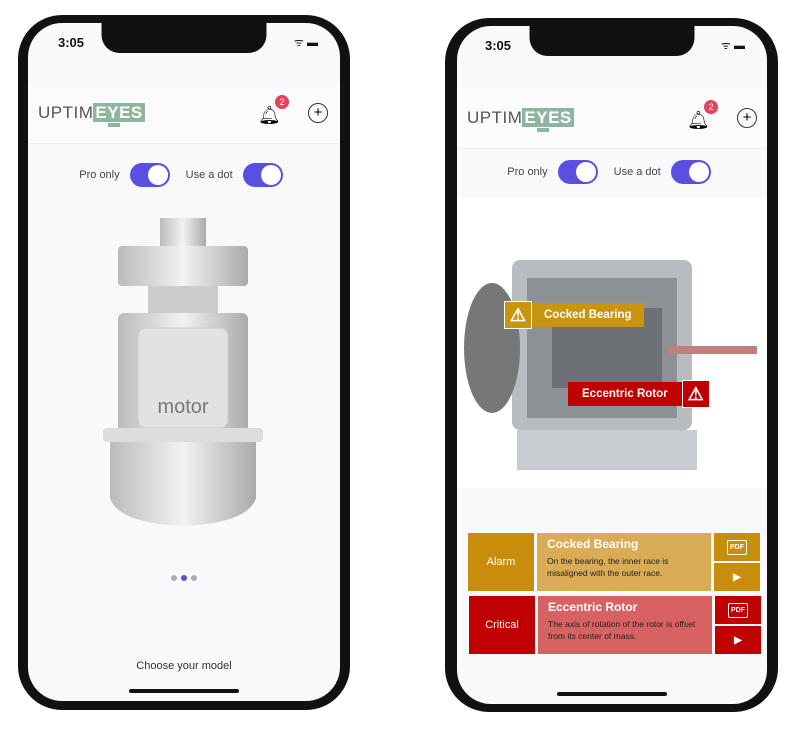 The height and width of the screenshot is (736, 800). Describe the element at coordinates (593, 544) in the screenshot. I see `fault-title: Cocked Bearing` at that location.